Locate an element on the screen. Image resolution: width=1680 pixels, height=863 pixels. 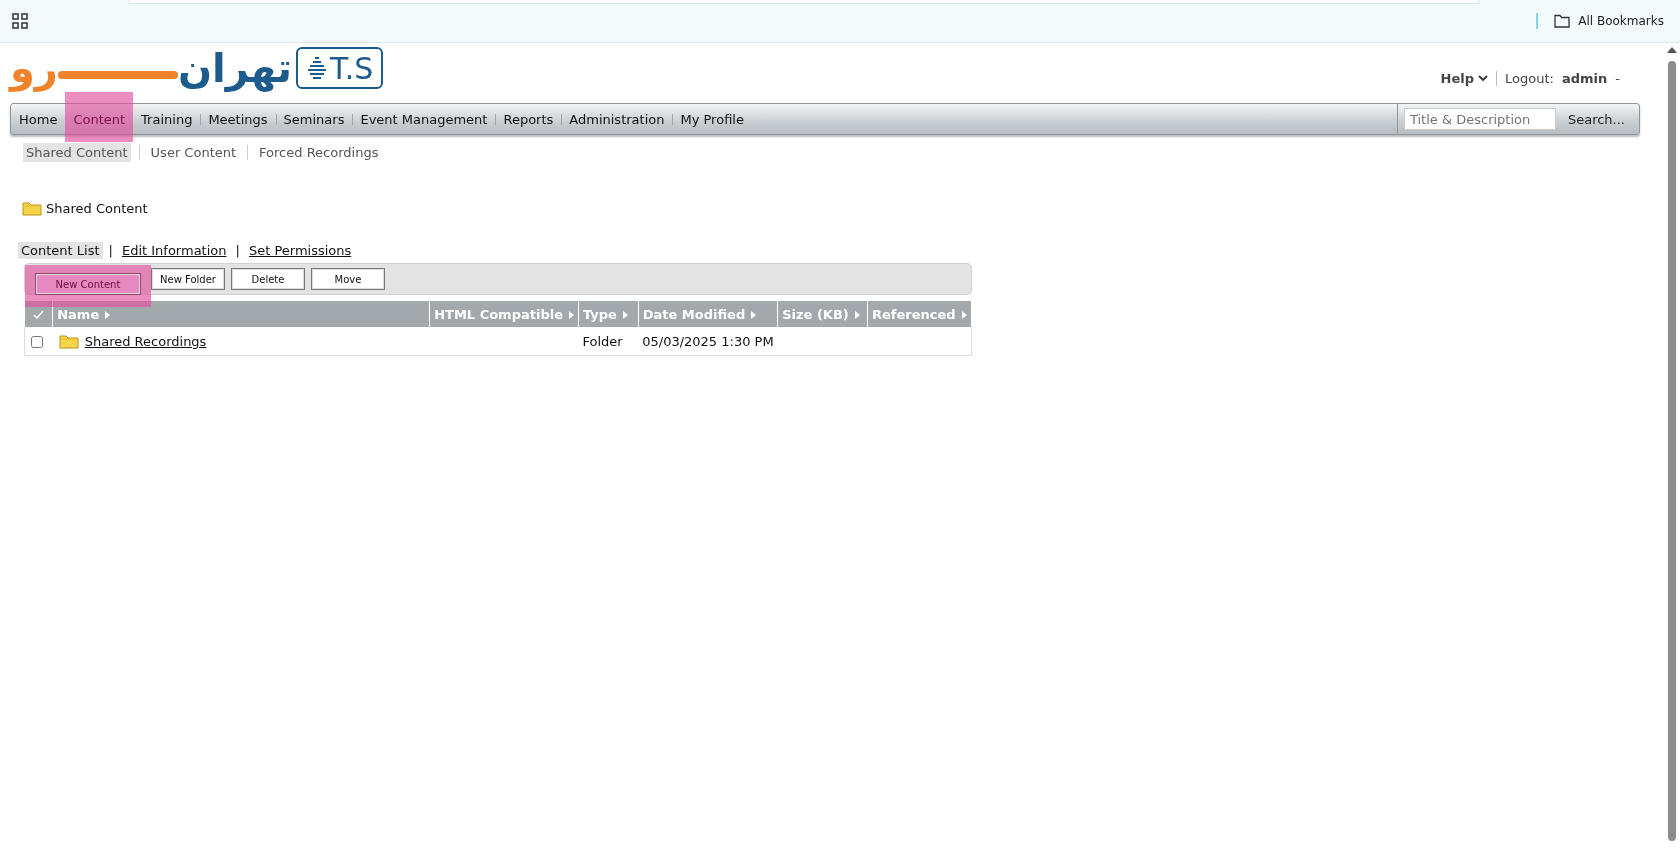
nav-tab: Administration is located at coordinates (617, 119).